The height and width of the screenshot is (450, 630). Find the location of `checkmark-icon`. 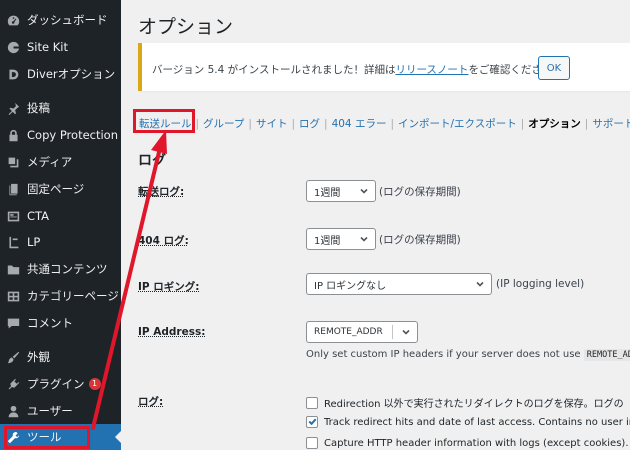

checkmark-icon is located at coordinates (312, 421).